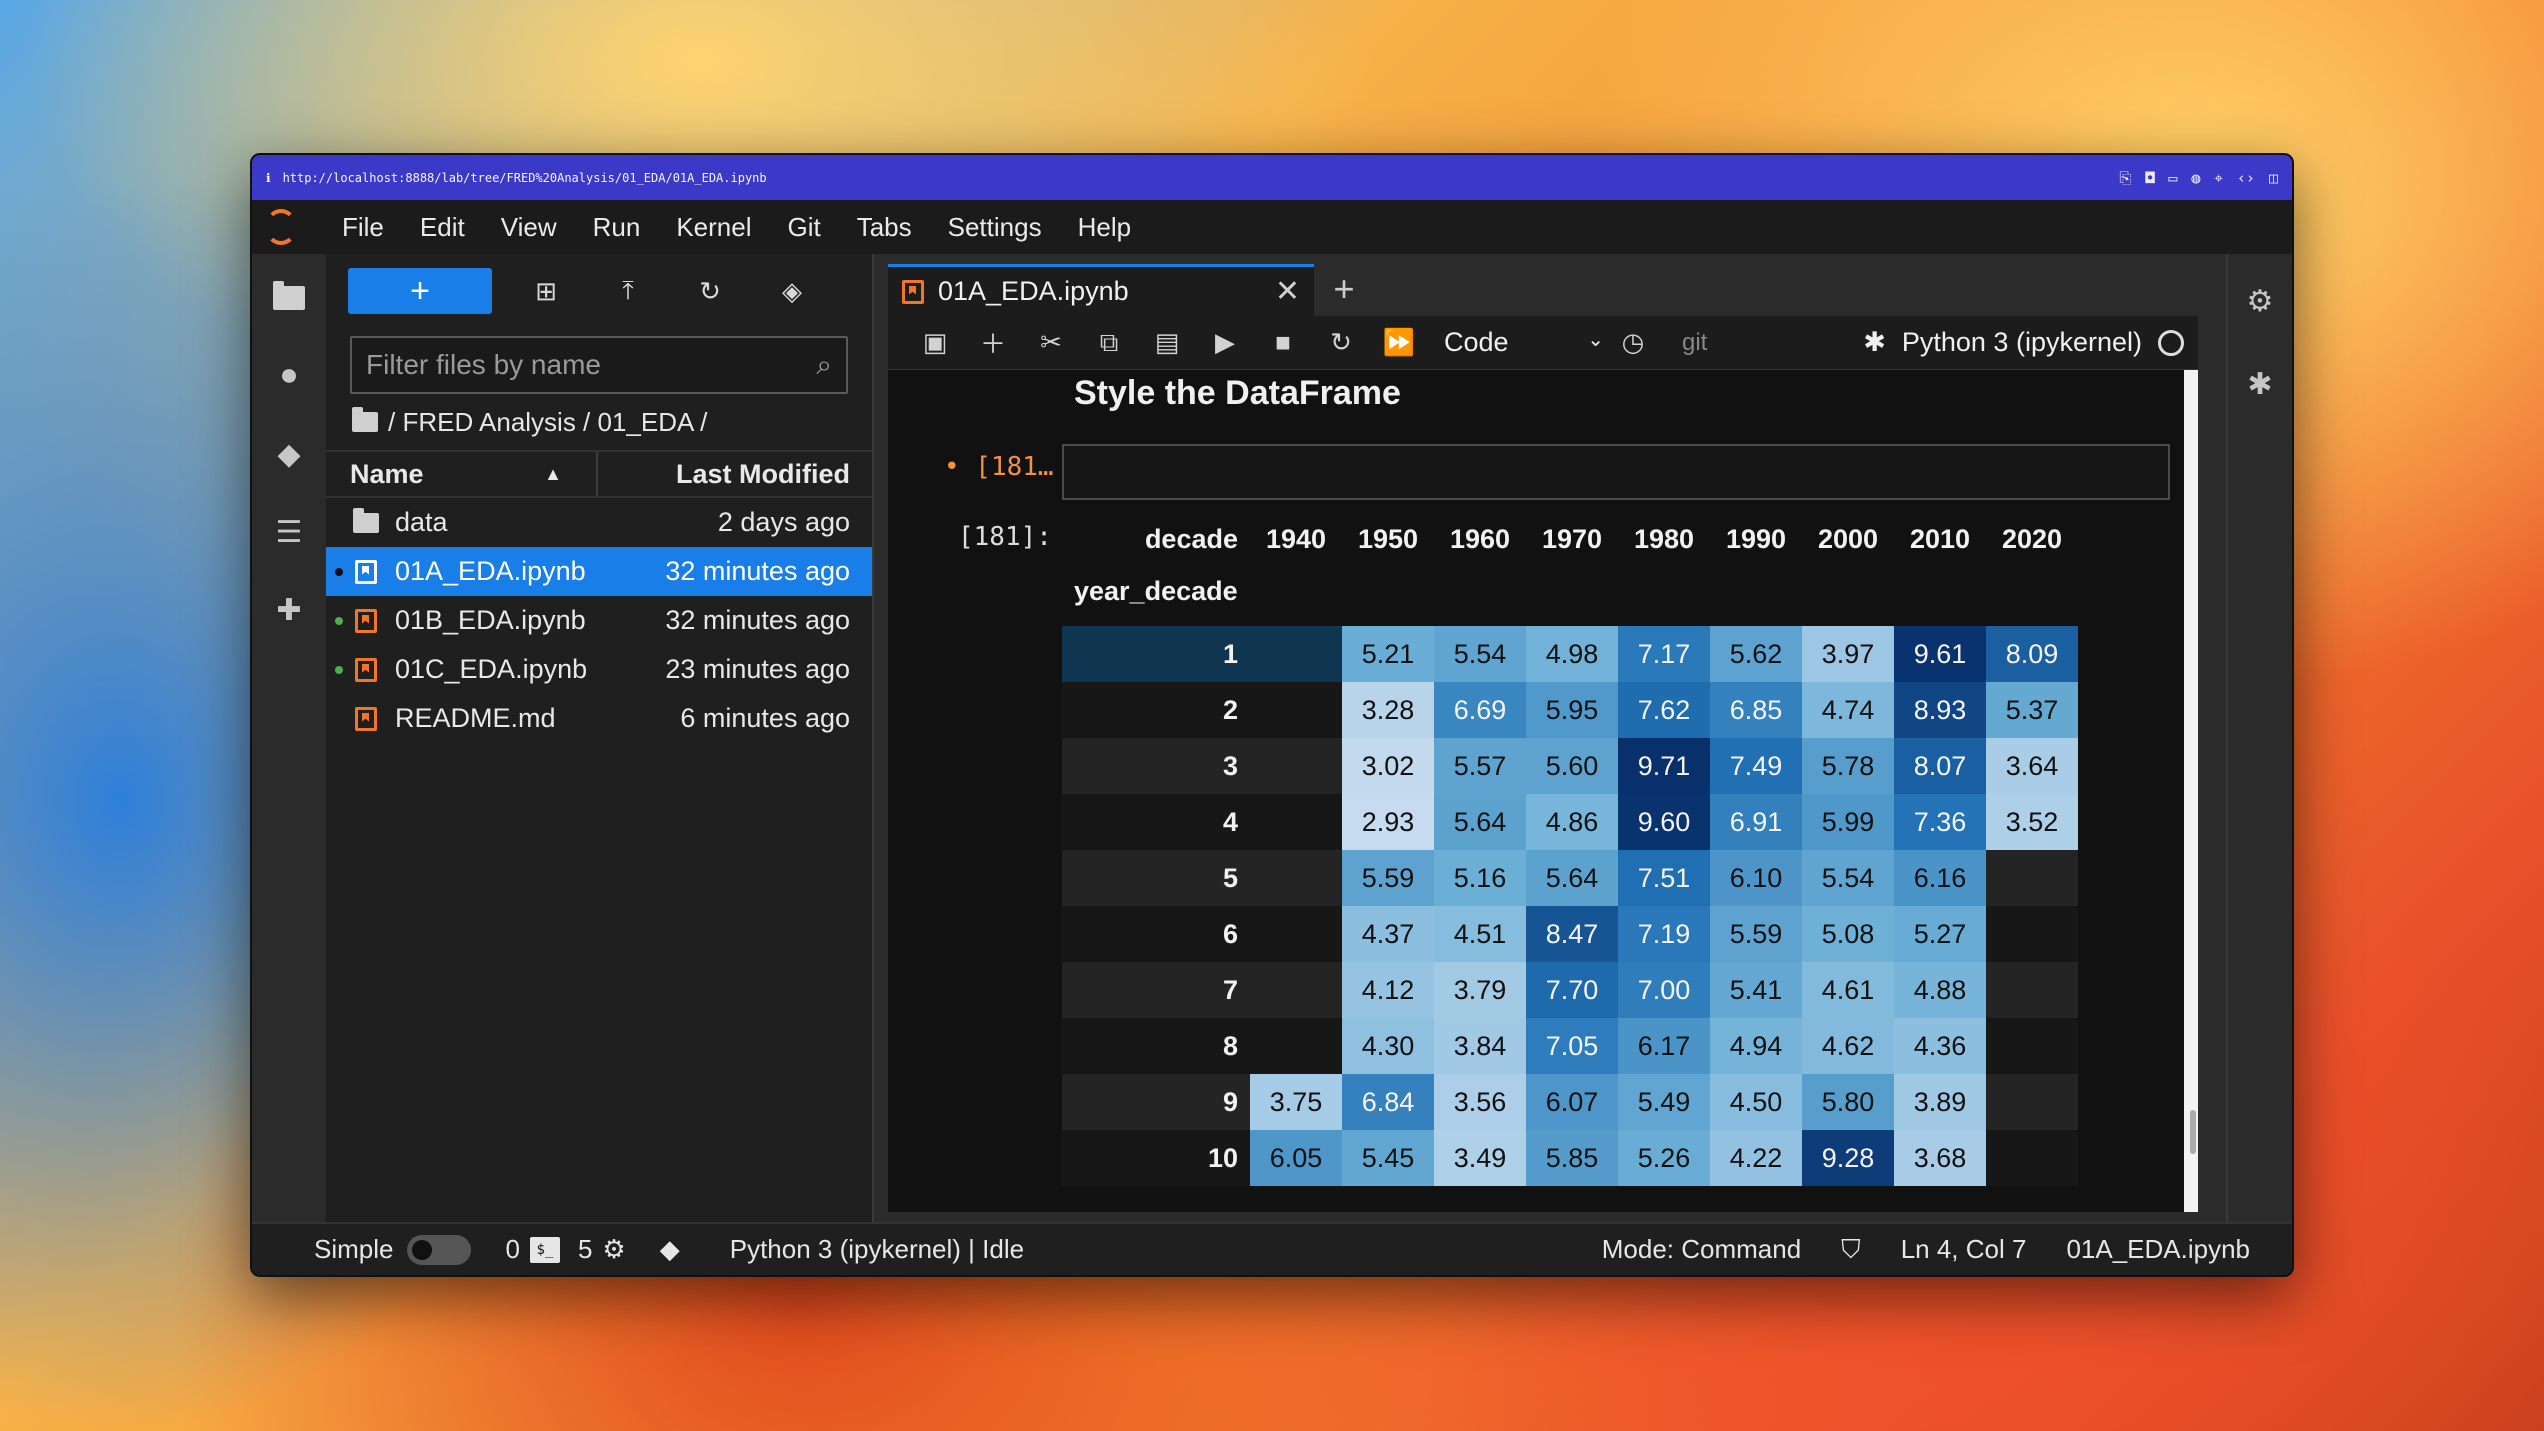  I want to click on sort-ascending-icon: ▲, so click(553, 473).